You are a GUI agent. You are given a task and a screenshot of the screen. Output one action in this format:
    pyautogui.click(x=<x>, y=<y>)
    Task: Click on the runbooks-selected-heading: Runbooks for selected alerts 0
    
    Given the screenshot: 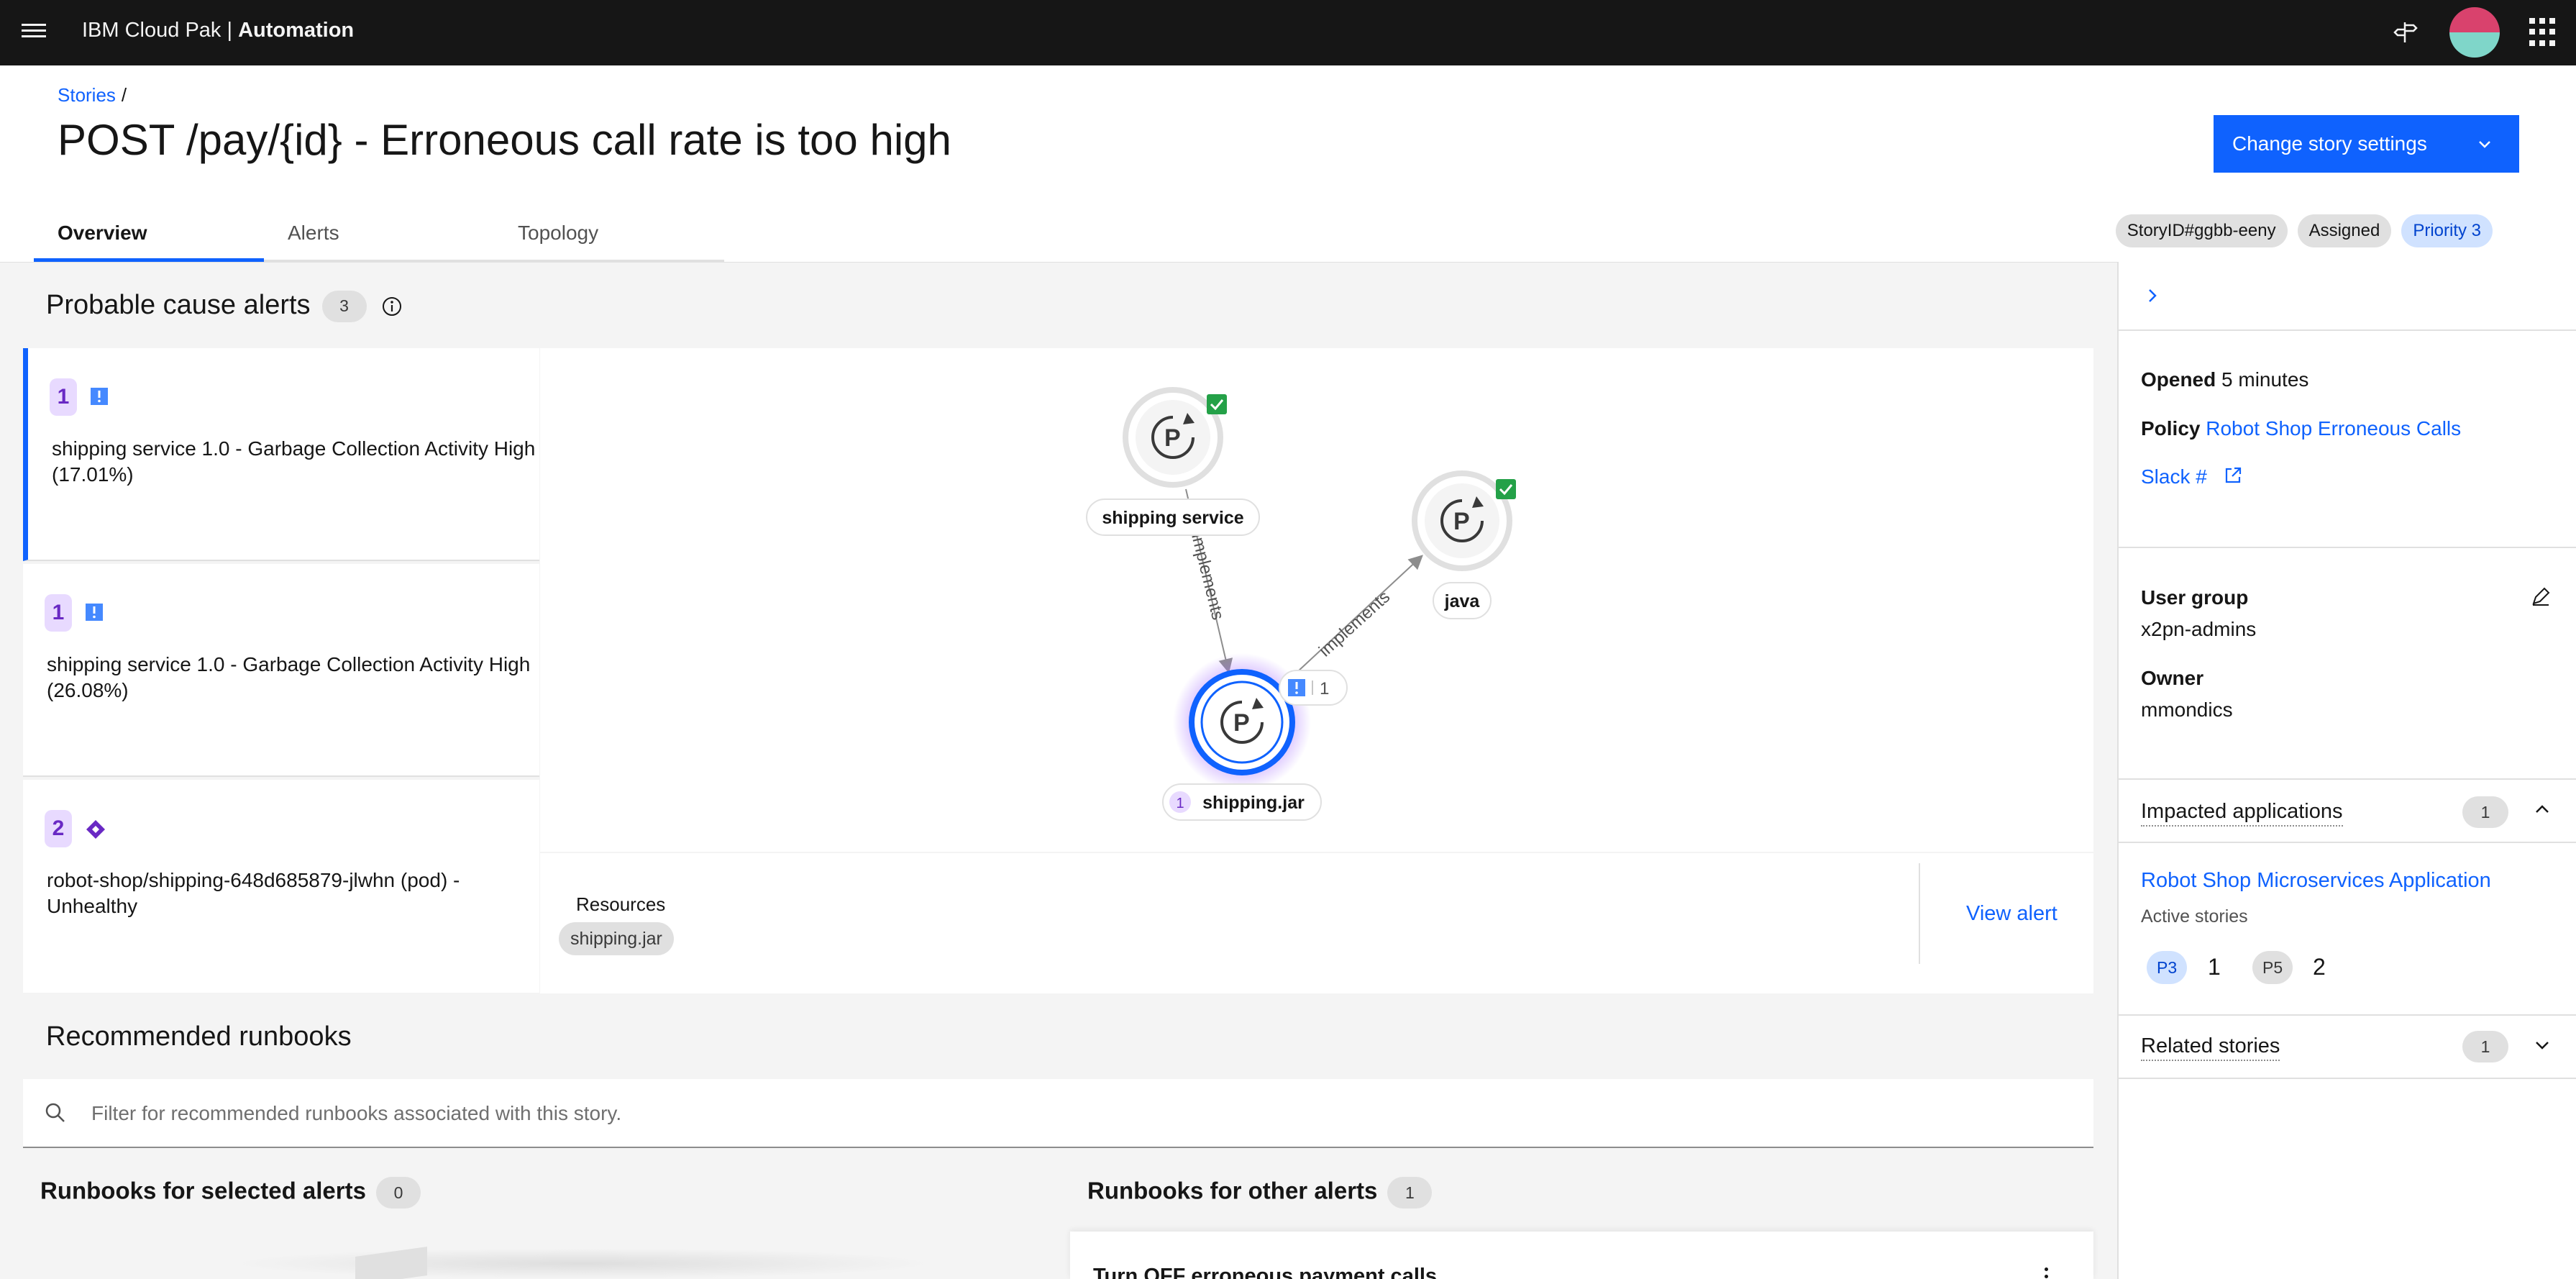 What is the action you would take?
    pyautogui.click(x=230, y=1193)
    